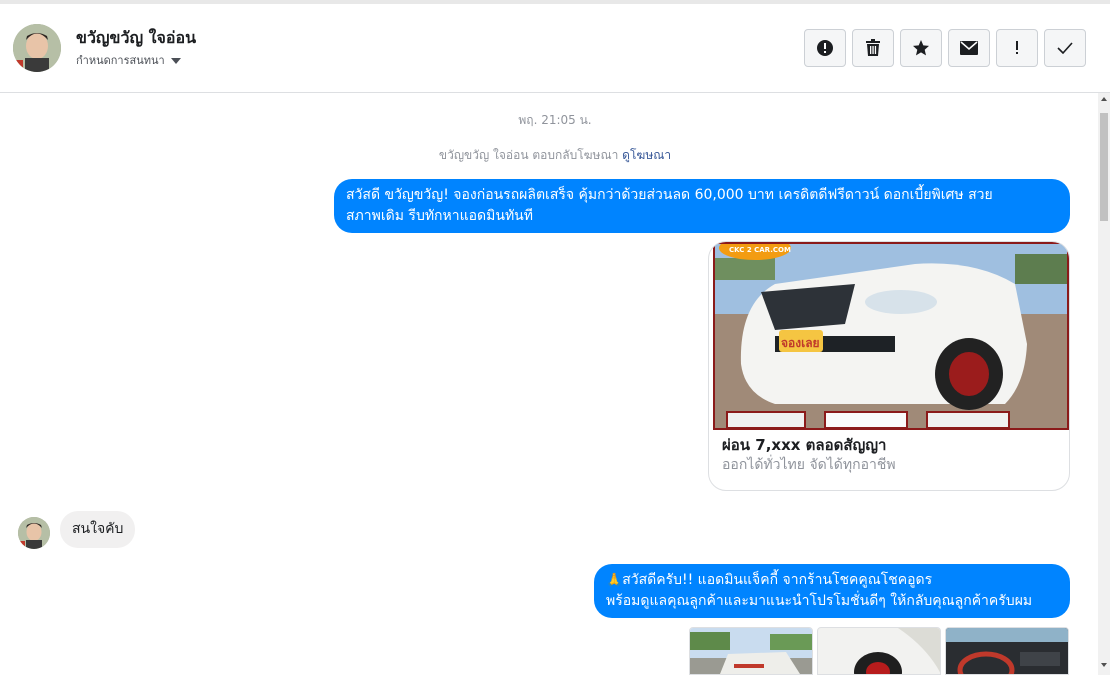 The height and width of the screenshot is (675, 1110). What do you see at coordinates (555, 46) in the screenshot?
I see `conversation-header: ขวัญขวัญ ใจอ่อน กำหนดการสนทนา` at bounding box center [555, 46].